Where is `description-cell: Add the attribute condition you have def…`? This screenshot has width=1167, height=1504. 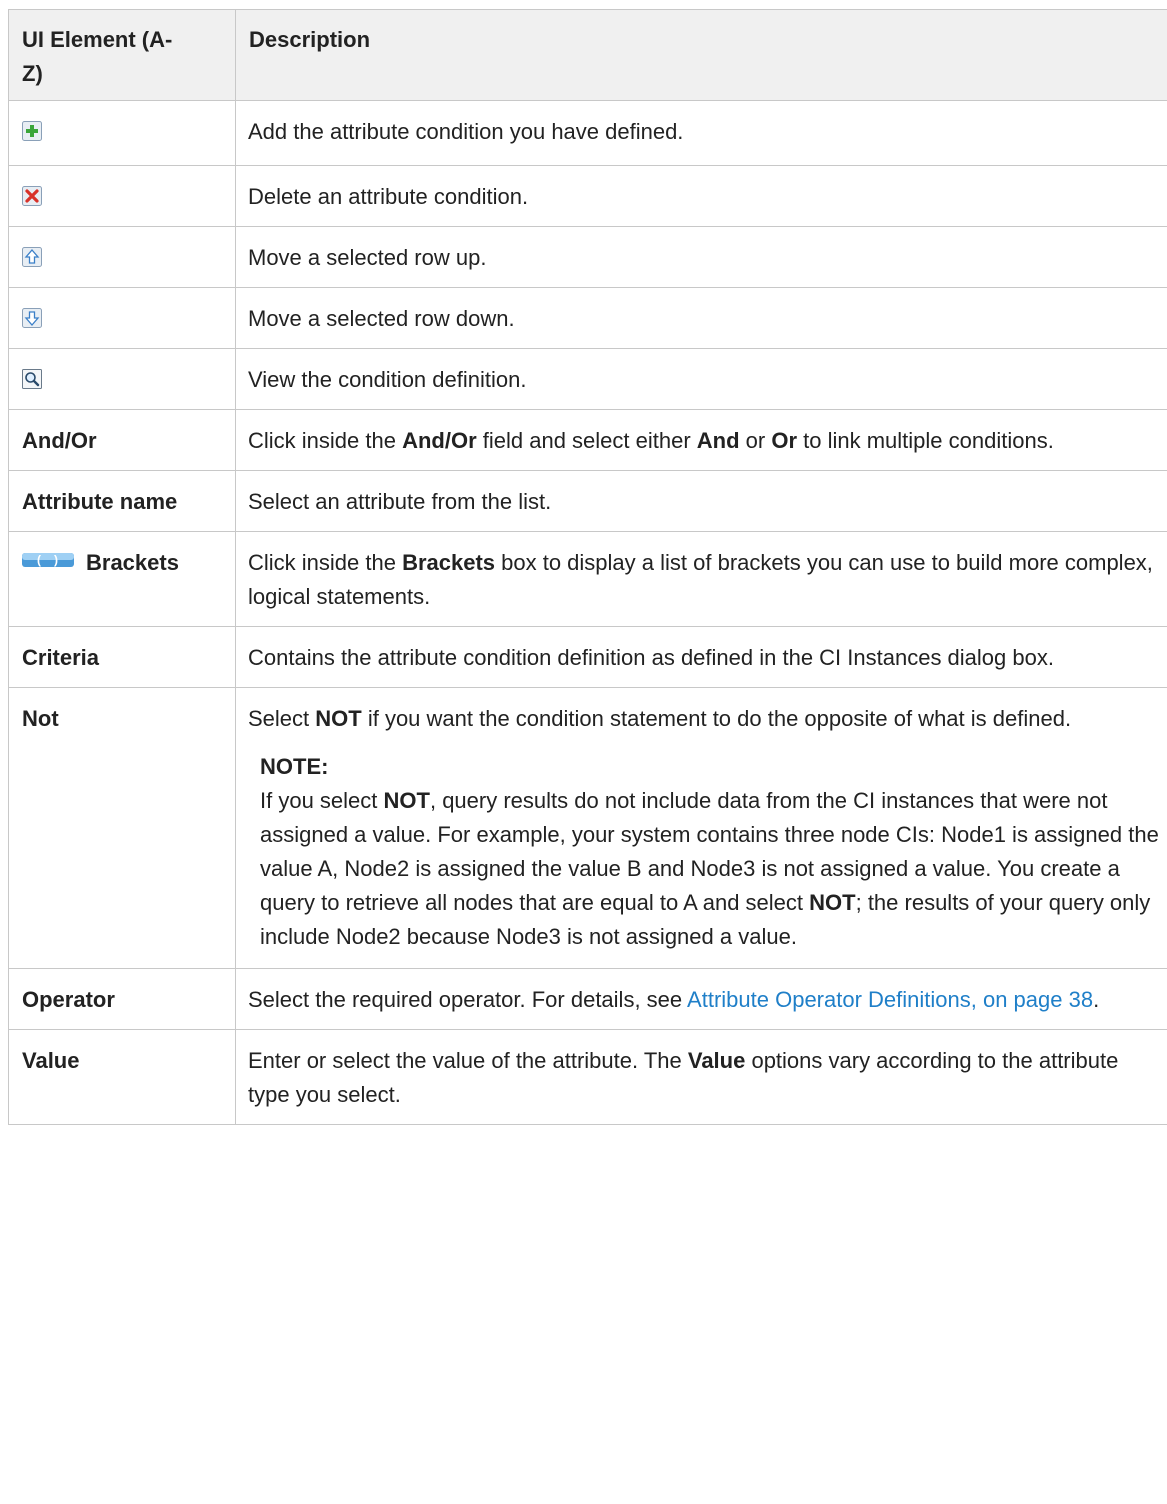 description-cell: Add the attribute condition you have def… is located at coordinates (701, 133).